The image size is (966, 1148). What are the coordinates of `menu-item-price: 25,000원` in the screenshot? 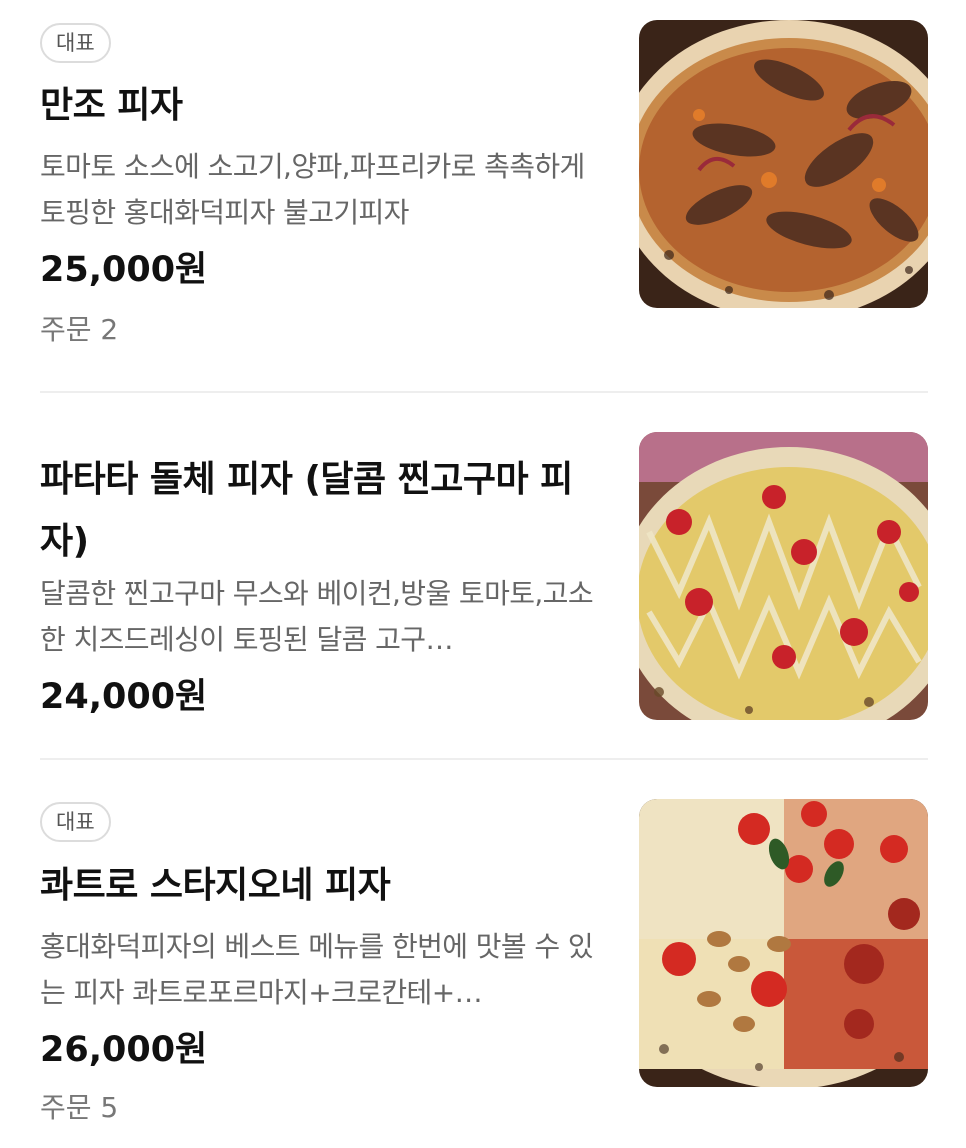 It's located at (124, 270).